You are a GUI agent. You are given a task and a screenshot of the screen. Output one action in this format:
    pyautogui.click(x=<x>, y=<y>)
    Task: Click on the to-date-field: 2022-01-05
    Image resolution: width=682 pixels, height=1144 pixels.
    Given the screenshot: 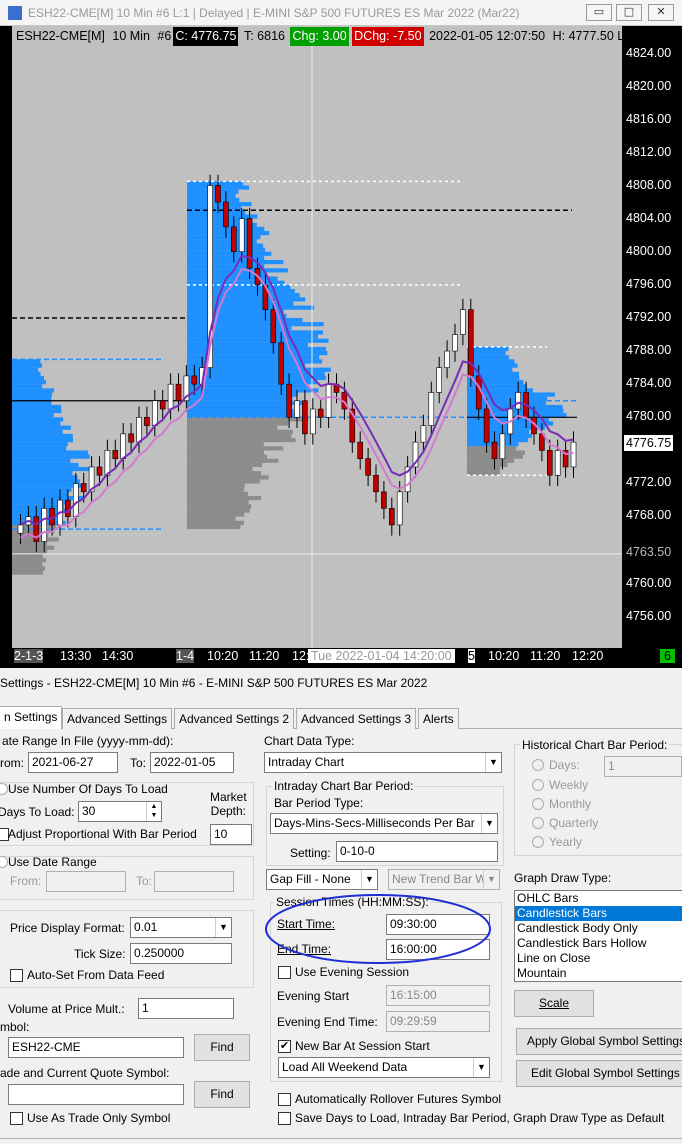 What is the action you would take?
    pyautogui.click(x=192, y=762)
    